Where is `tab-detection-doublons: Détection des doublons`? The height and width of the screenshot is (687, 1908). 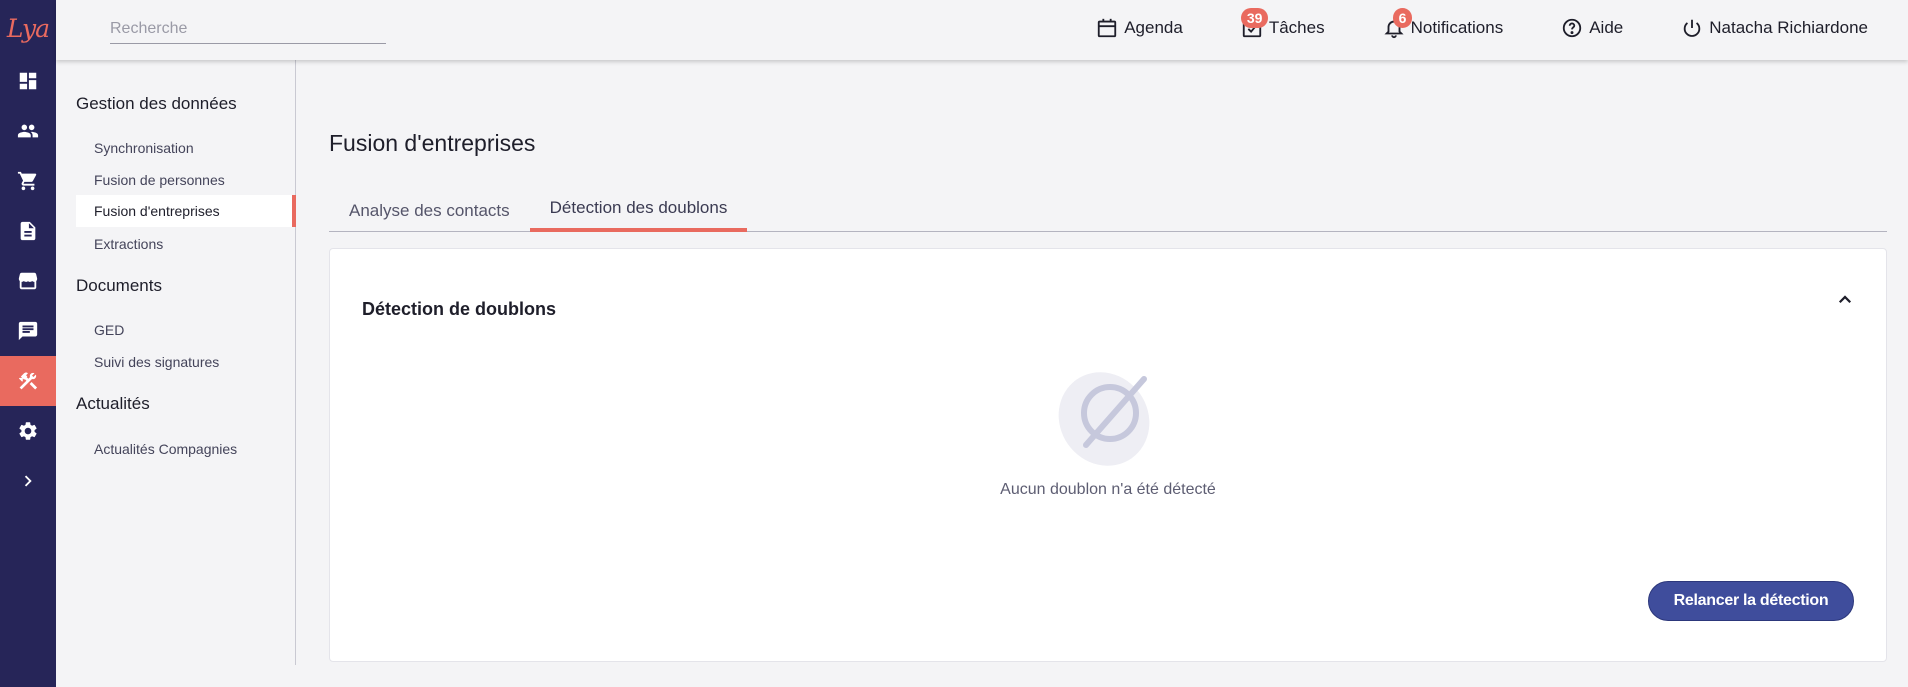
tab-detection-doublons: Détection des doublons is located at coordinates (638, 211).